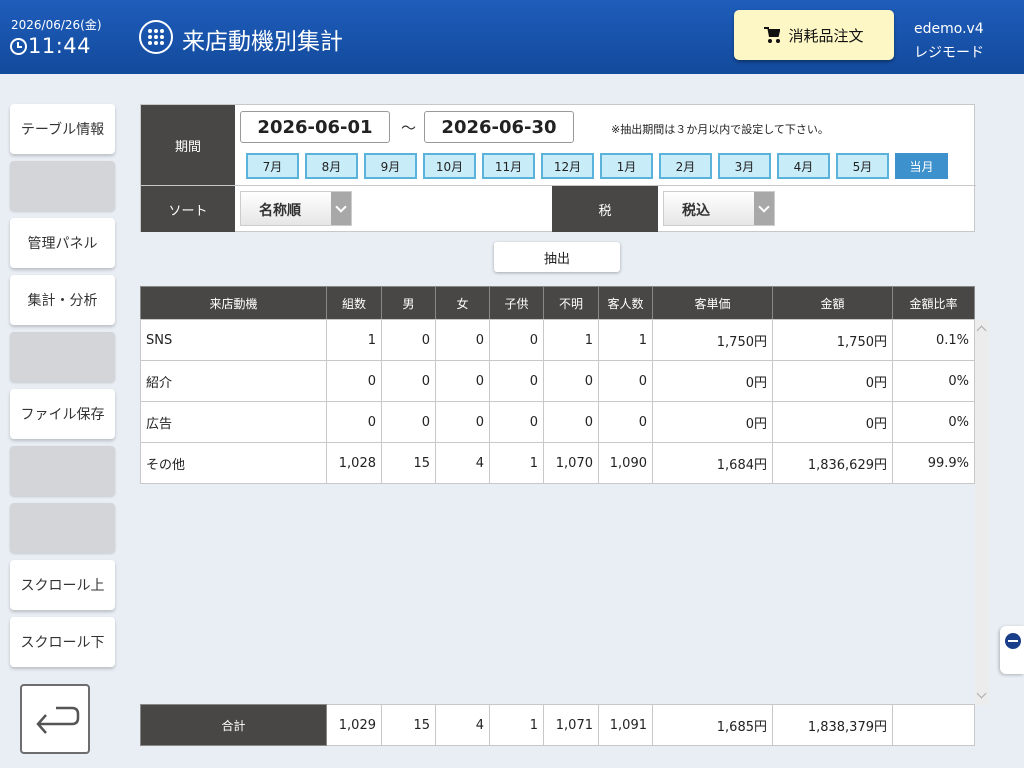 This screenshot has width=1024, height=768. I want to click on table-cell: 1,685円, so click(712, 725).